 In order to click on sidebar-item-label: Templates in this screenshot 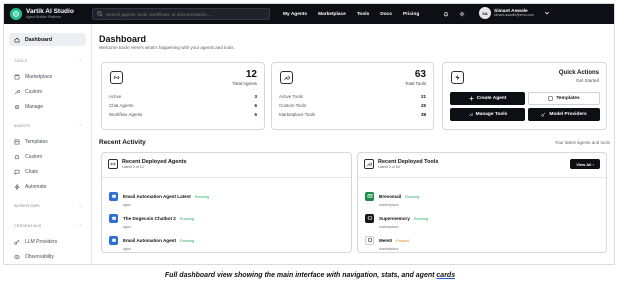, I will do `click(36, 141)`.